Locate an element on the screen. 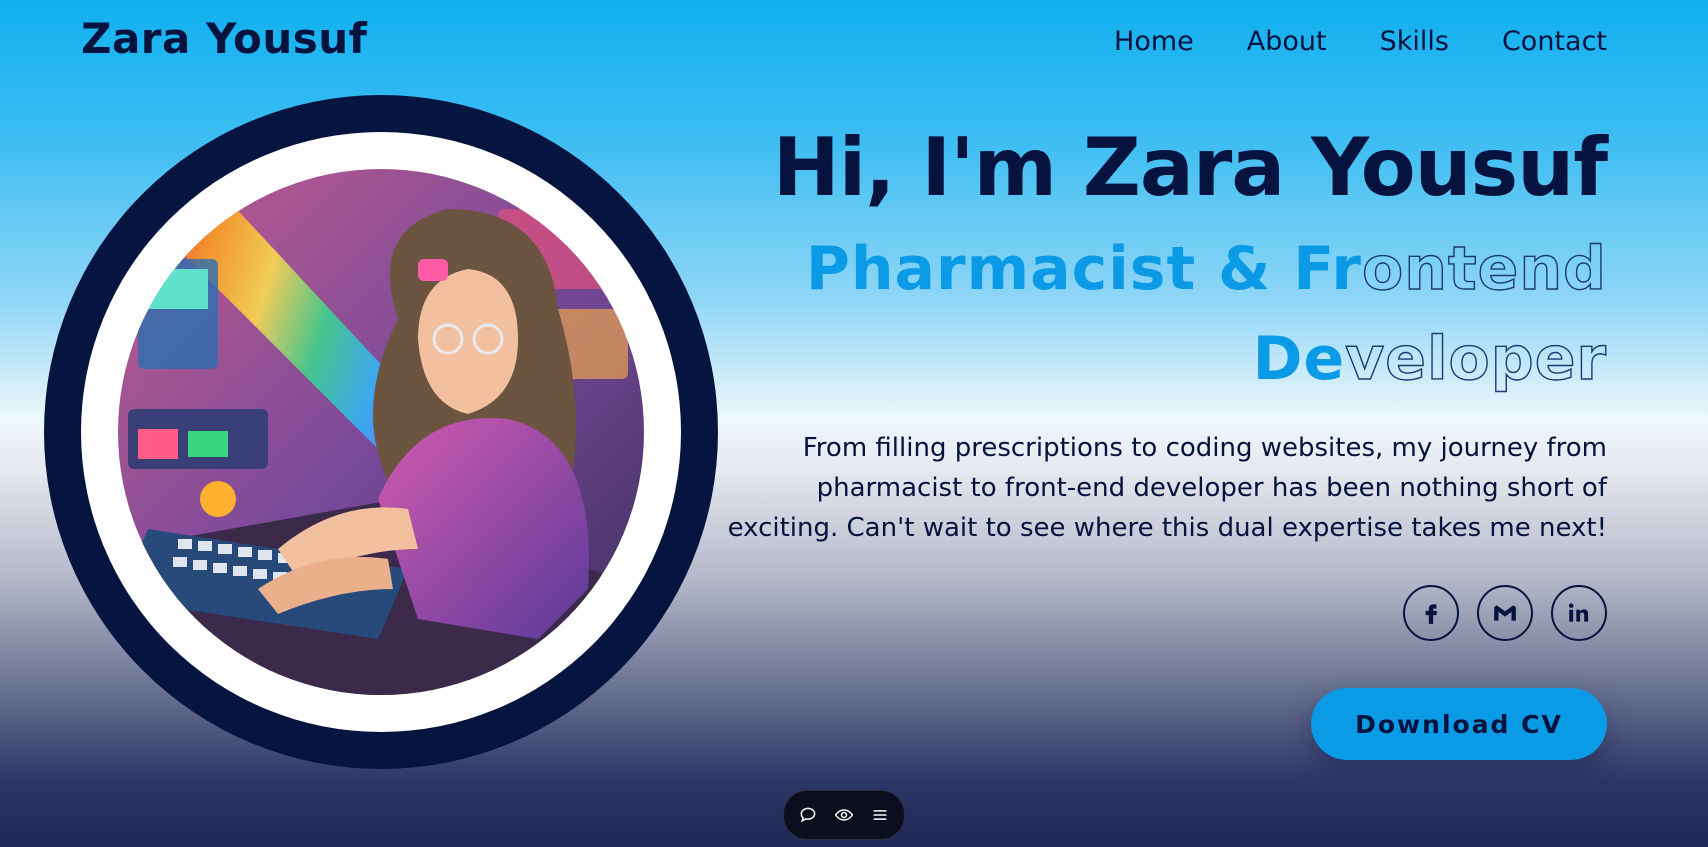 The image size is (1708, 847). nav-skills: Skills is located at coordinates (1414, 41).